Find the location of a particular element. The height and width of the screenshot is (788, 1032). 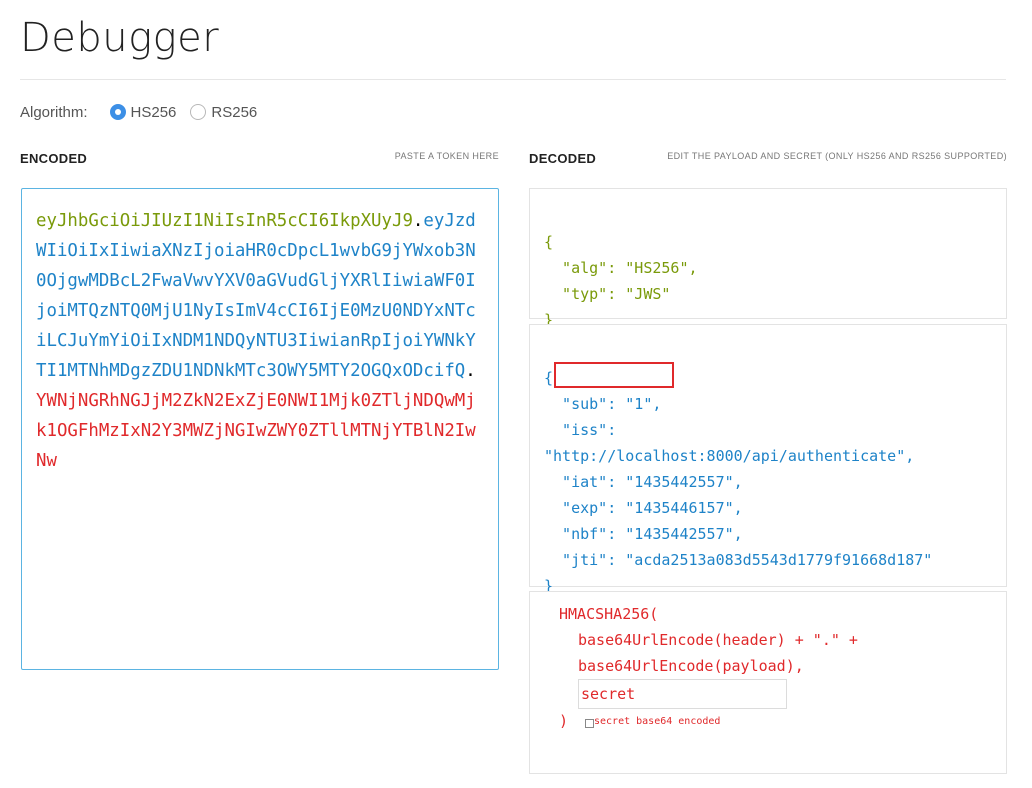

title-divider is located at coordinates (513, 79).